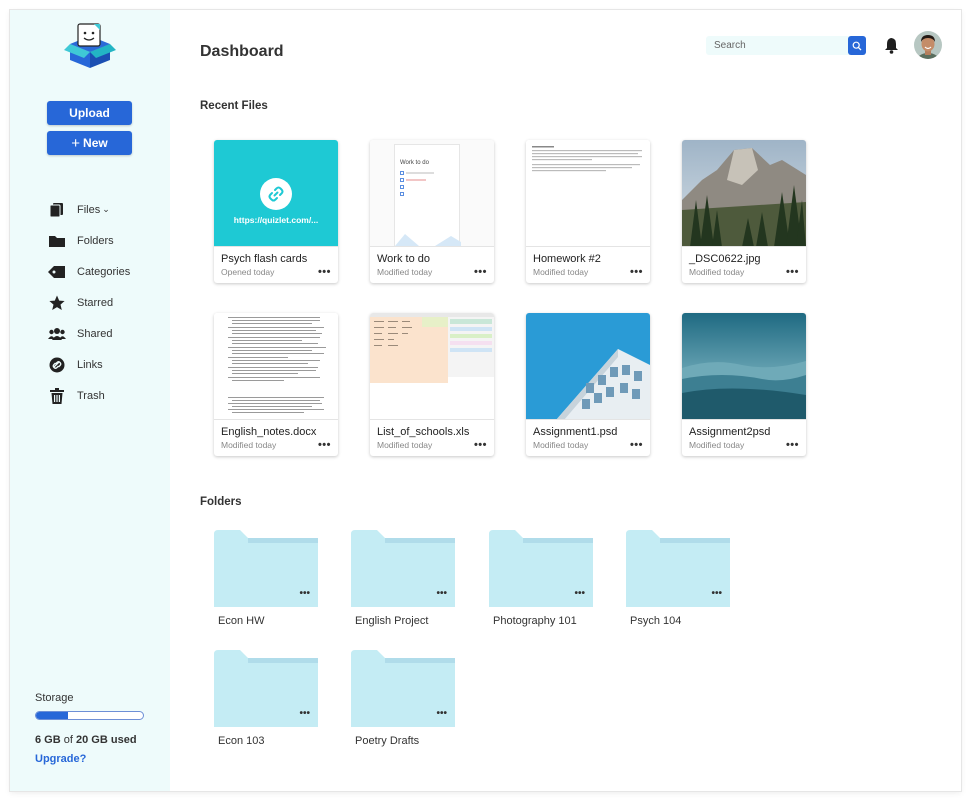 This screenshot has width=971, height=801. I want to click on new-button: + New, so click(89, 143).